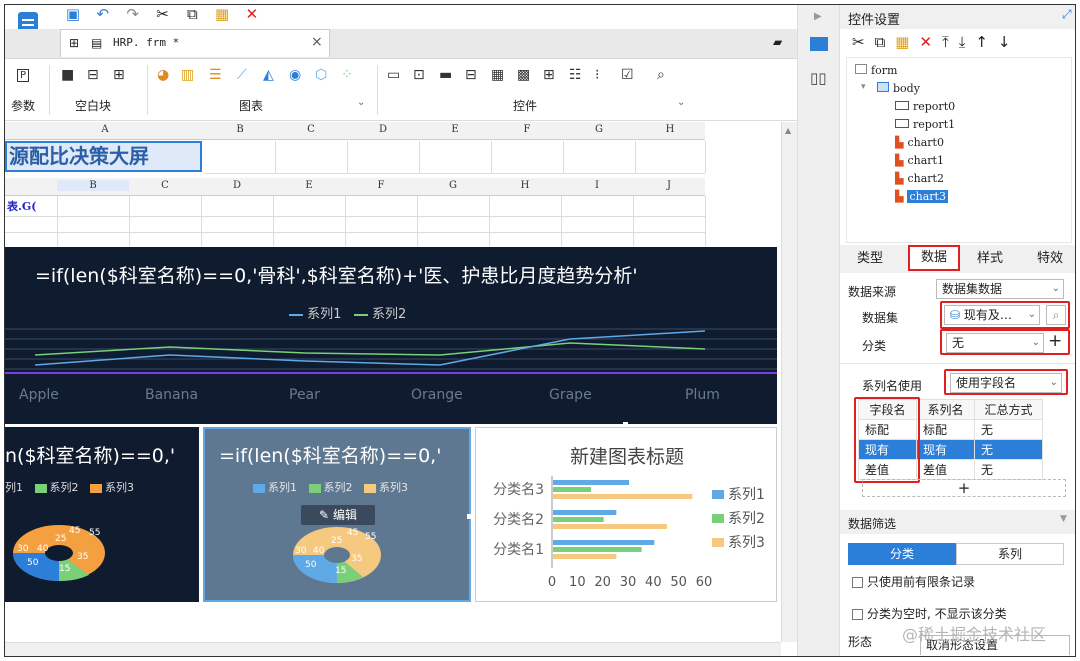 This screenshot has height=661, width=1080. Describe the element at coordinates (746, 495) in the screenshot. I see `legend-label-1: 系列1` at that location.